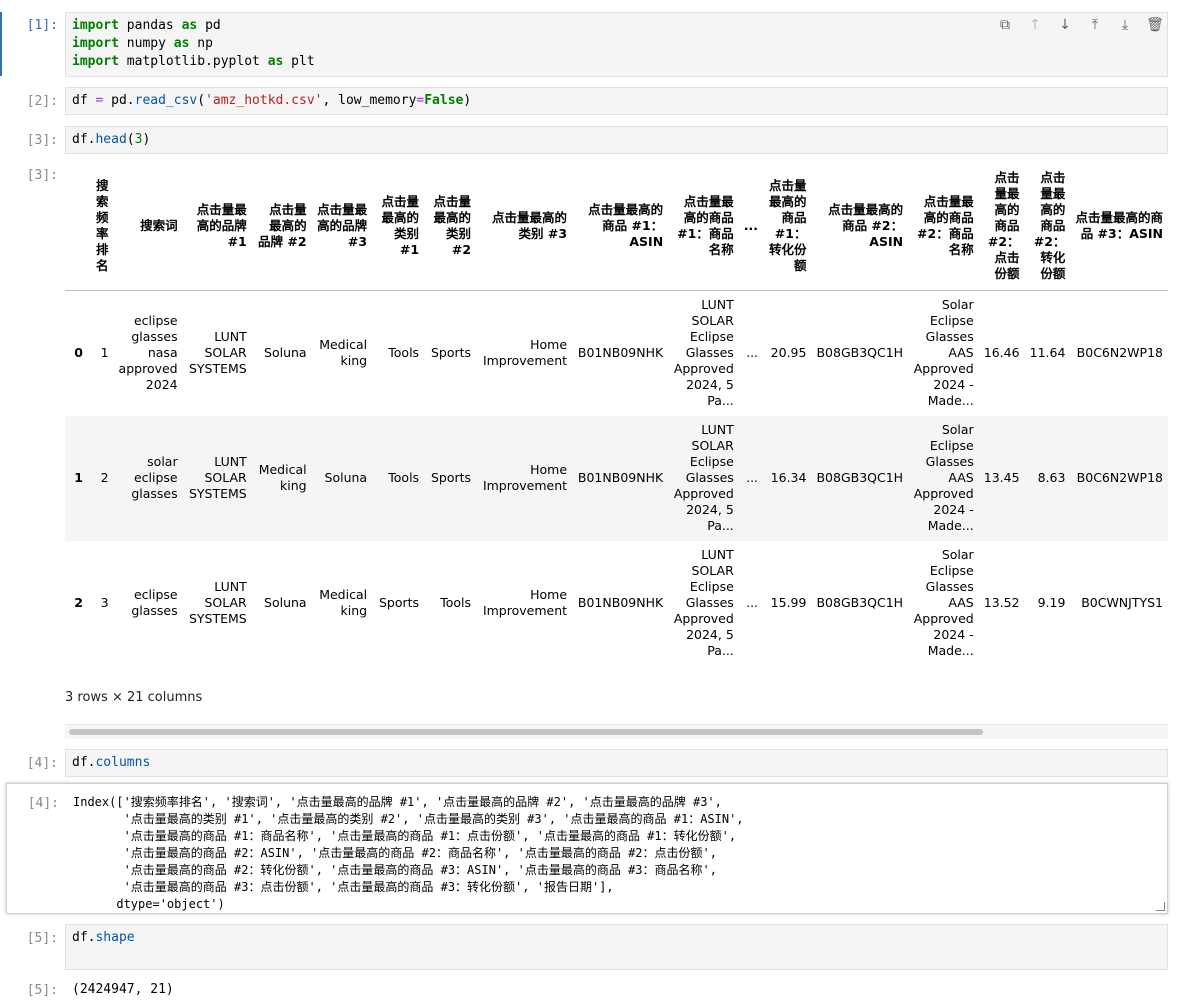 This screenshot has height=1004, width=1186. What do you see at coordinates (616, 938) in the screenshot?
I see `code-lines: df.shape` at bounding box center [616, 938].